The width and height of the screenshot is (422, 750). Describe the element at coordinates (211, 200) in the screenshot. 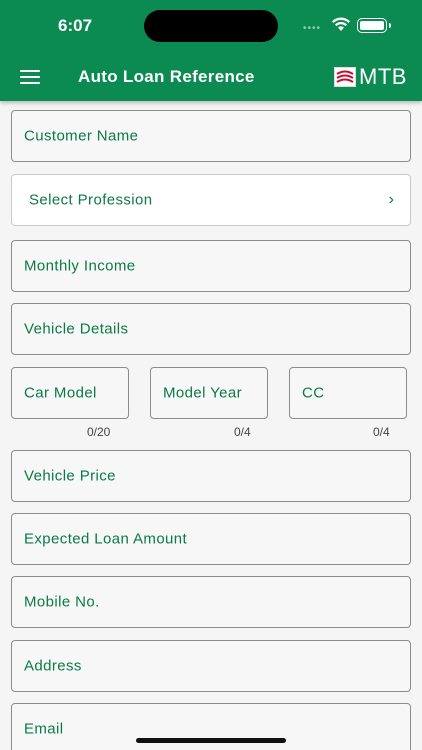

I see `profession-select: Select Profession ›` at that location.